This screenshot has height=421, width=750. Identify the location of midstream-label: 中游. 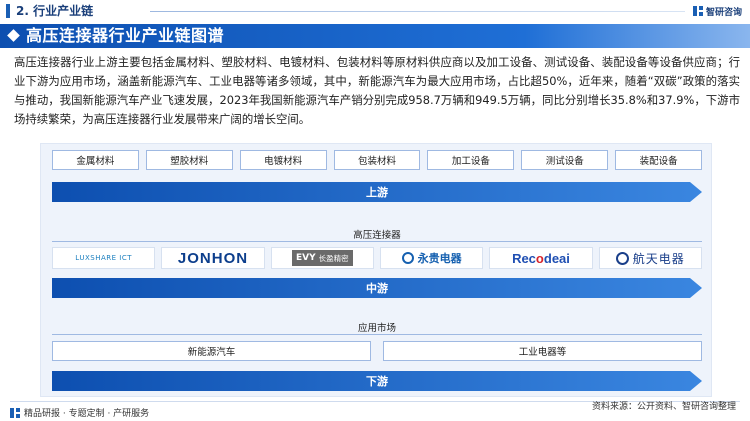
(377, 288).